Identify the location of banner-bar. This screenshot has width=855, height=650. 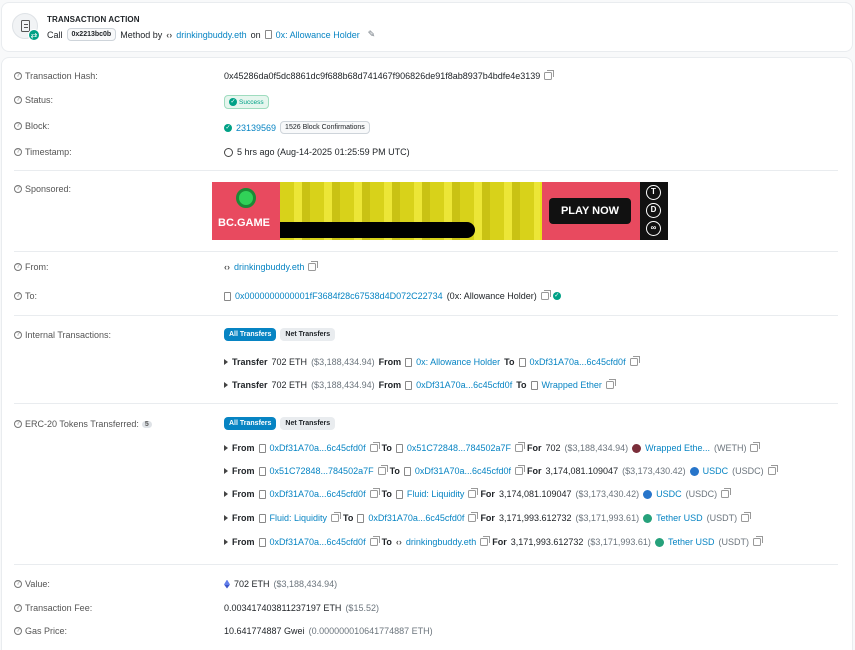
(377, 230).